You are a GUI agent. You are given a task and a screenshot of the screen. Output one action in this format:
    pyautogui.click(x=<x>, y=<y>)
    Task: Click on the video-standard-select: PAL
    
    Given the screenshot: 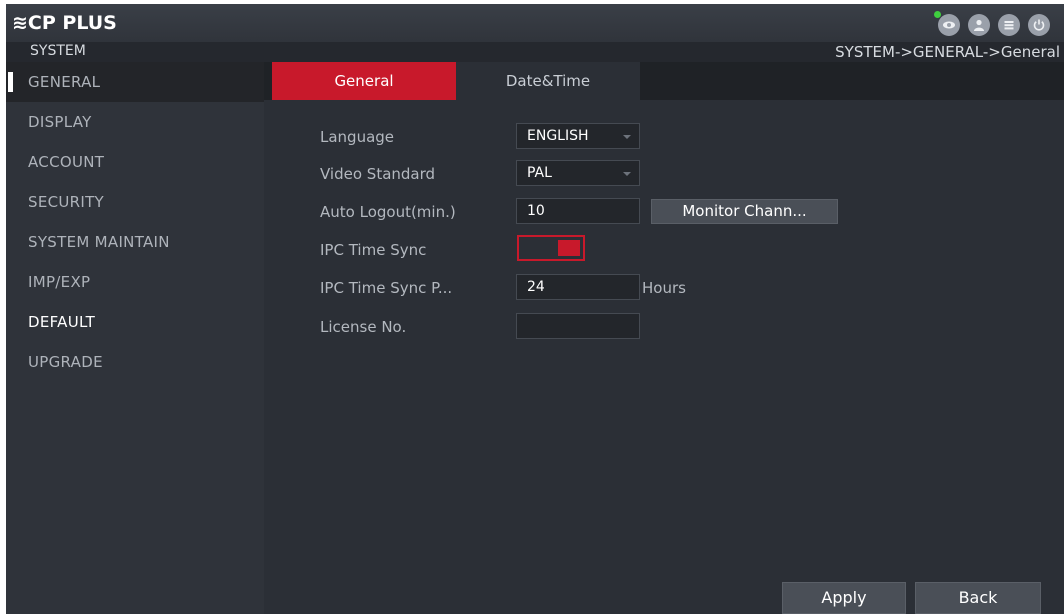 What is the action you would take?
    pyautogui.click(x=578, y=173)
    